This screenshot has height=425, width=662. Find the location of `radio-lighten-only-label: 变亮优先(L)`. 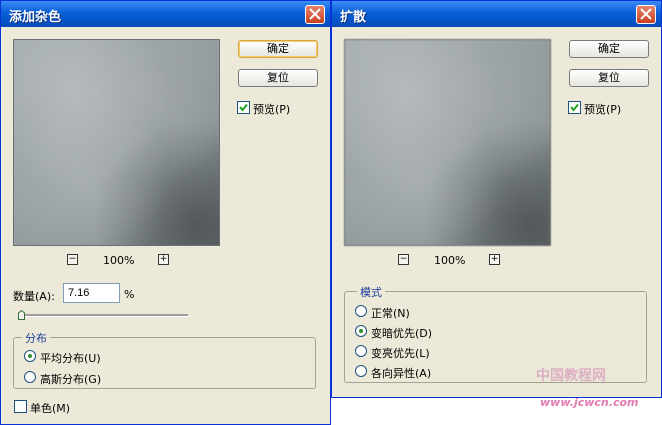

radio-lighten-only-label: 变亮优先(L) is located at coordinates (400, 353).